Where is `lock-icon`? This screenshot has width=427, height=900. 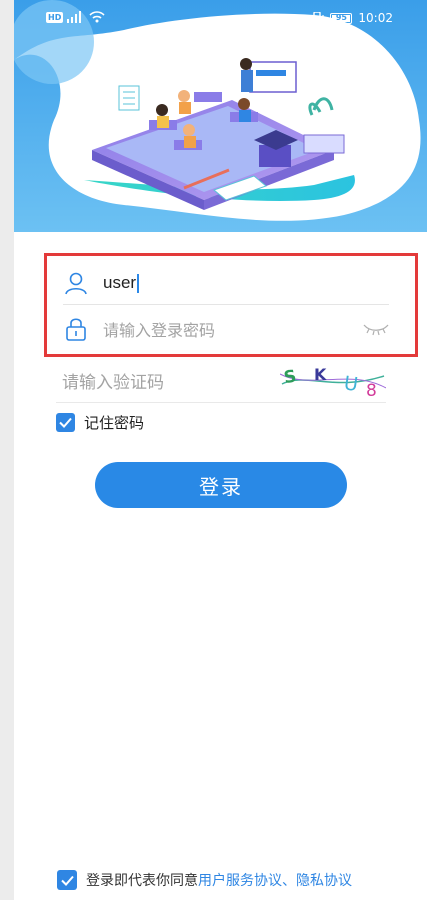 lock-icon is located at coordinates (76, 329).